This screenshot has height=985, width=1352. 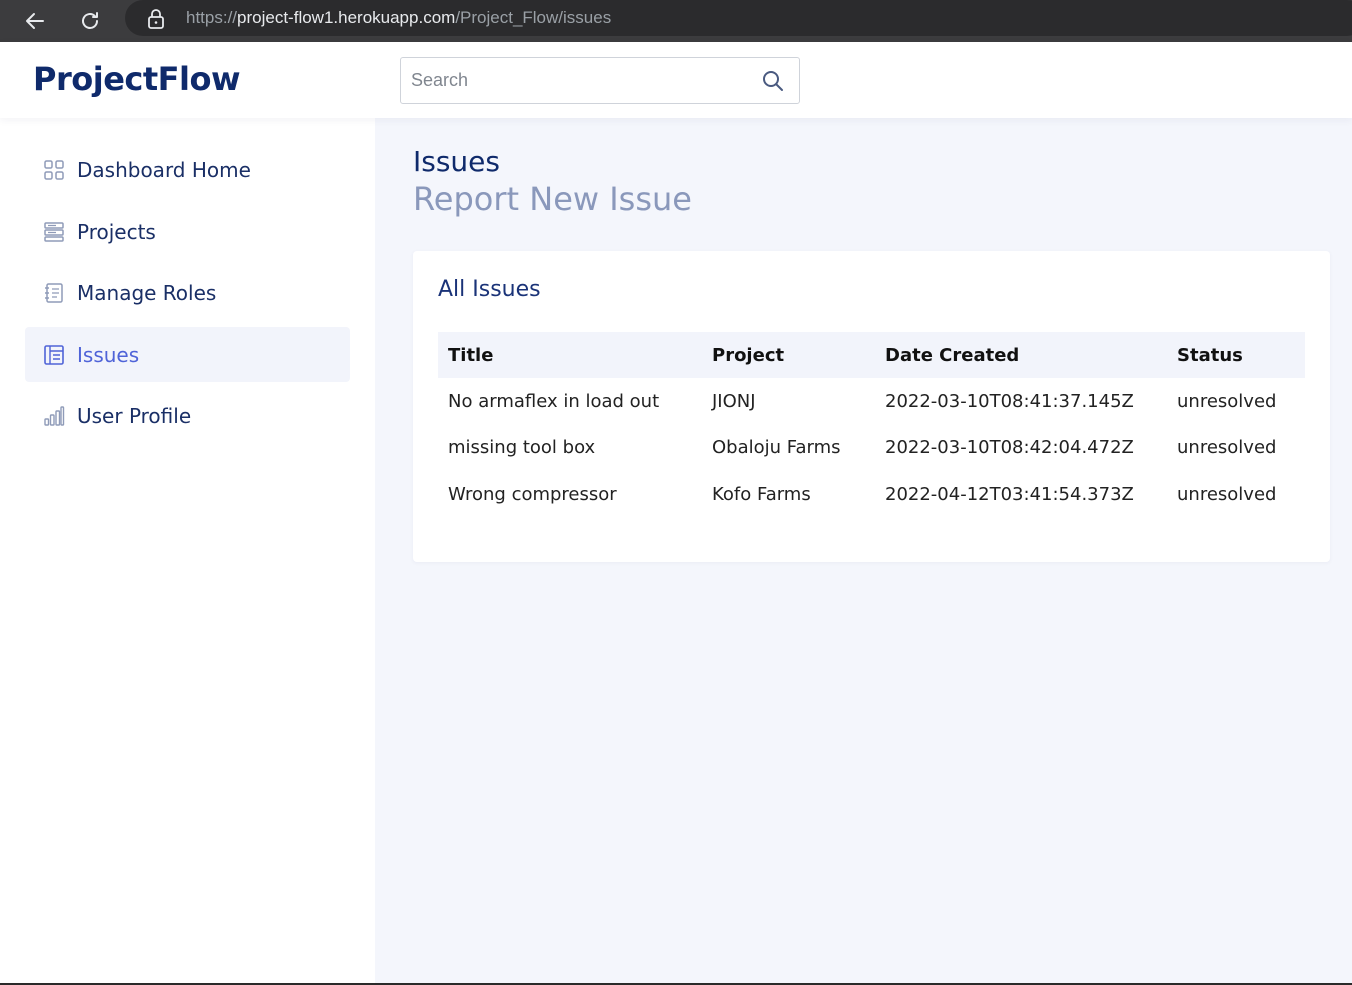 What do you see at coordinates (137, 79) in the screenshot?
I see `app-logo: ProjectFlow` at bounding box center [137, 79].